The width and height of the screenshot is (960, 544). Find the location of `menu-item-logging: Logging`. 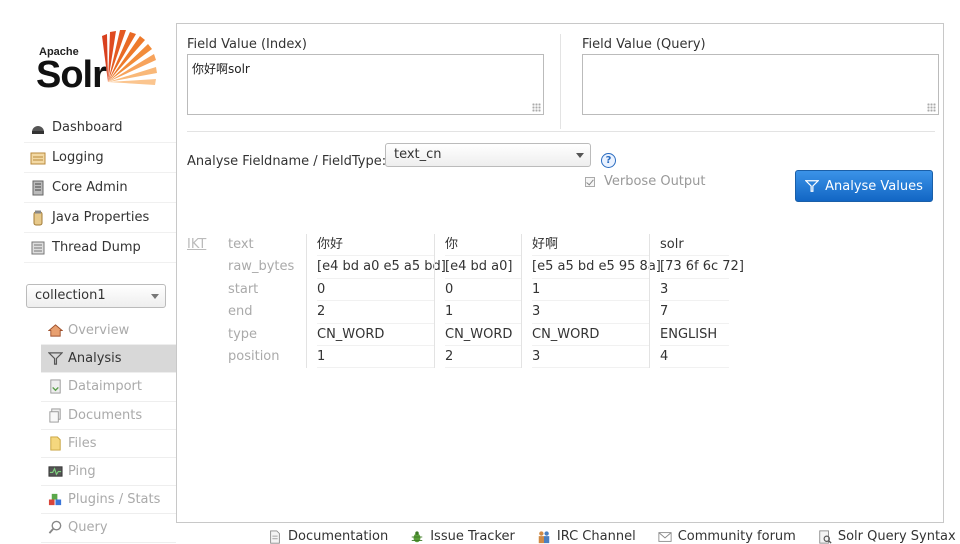

menu-item-logging: Logging is located at coordinates (100, 158).